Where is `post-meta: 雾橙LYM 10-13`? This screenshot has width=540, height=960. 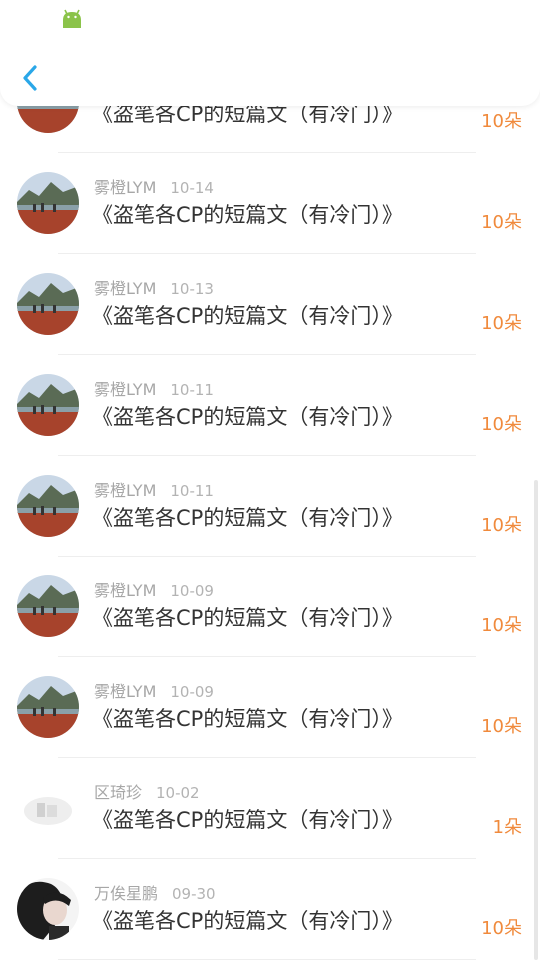
post-meta: 雾橙LYM 10-13 is located at coordinates (154, 287).